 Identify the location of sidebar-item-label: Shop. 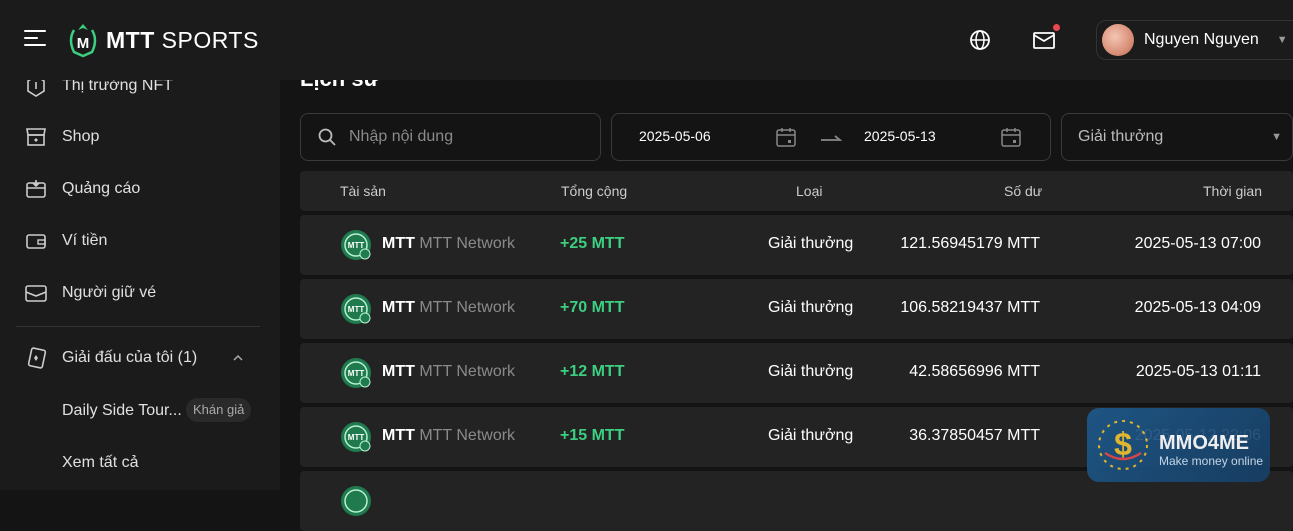
(81, 136).